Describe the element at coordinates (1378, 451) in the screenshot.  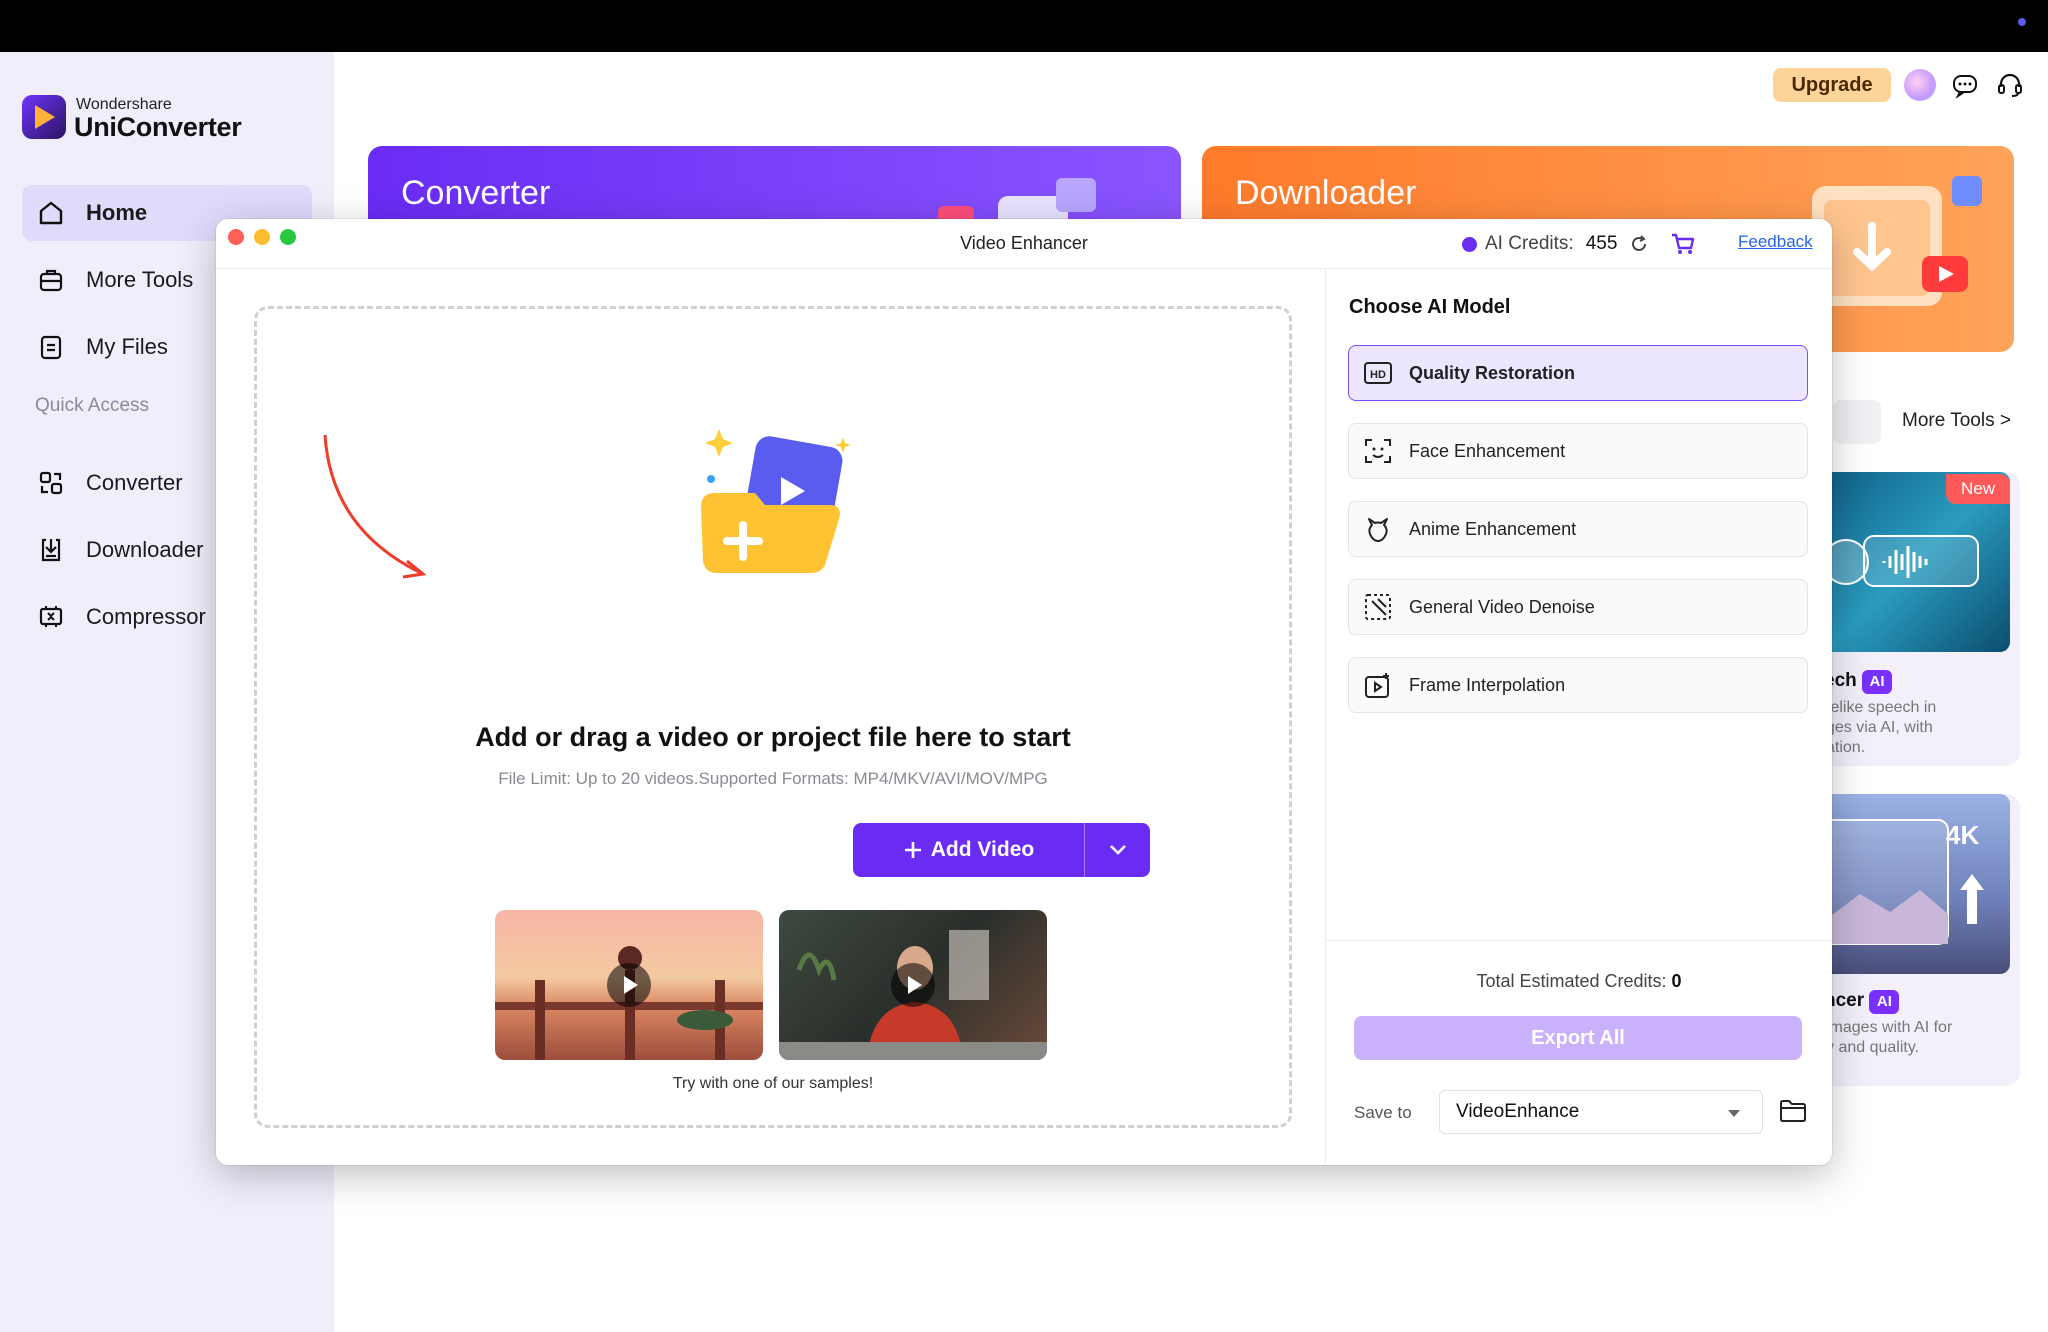
I see `face-scan-icon` at that location.